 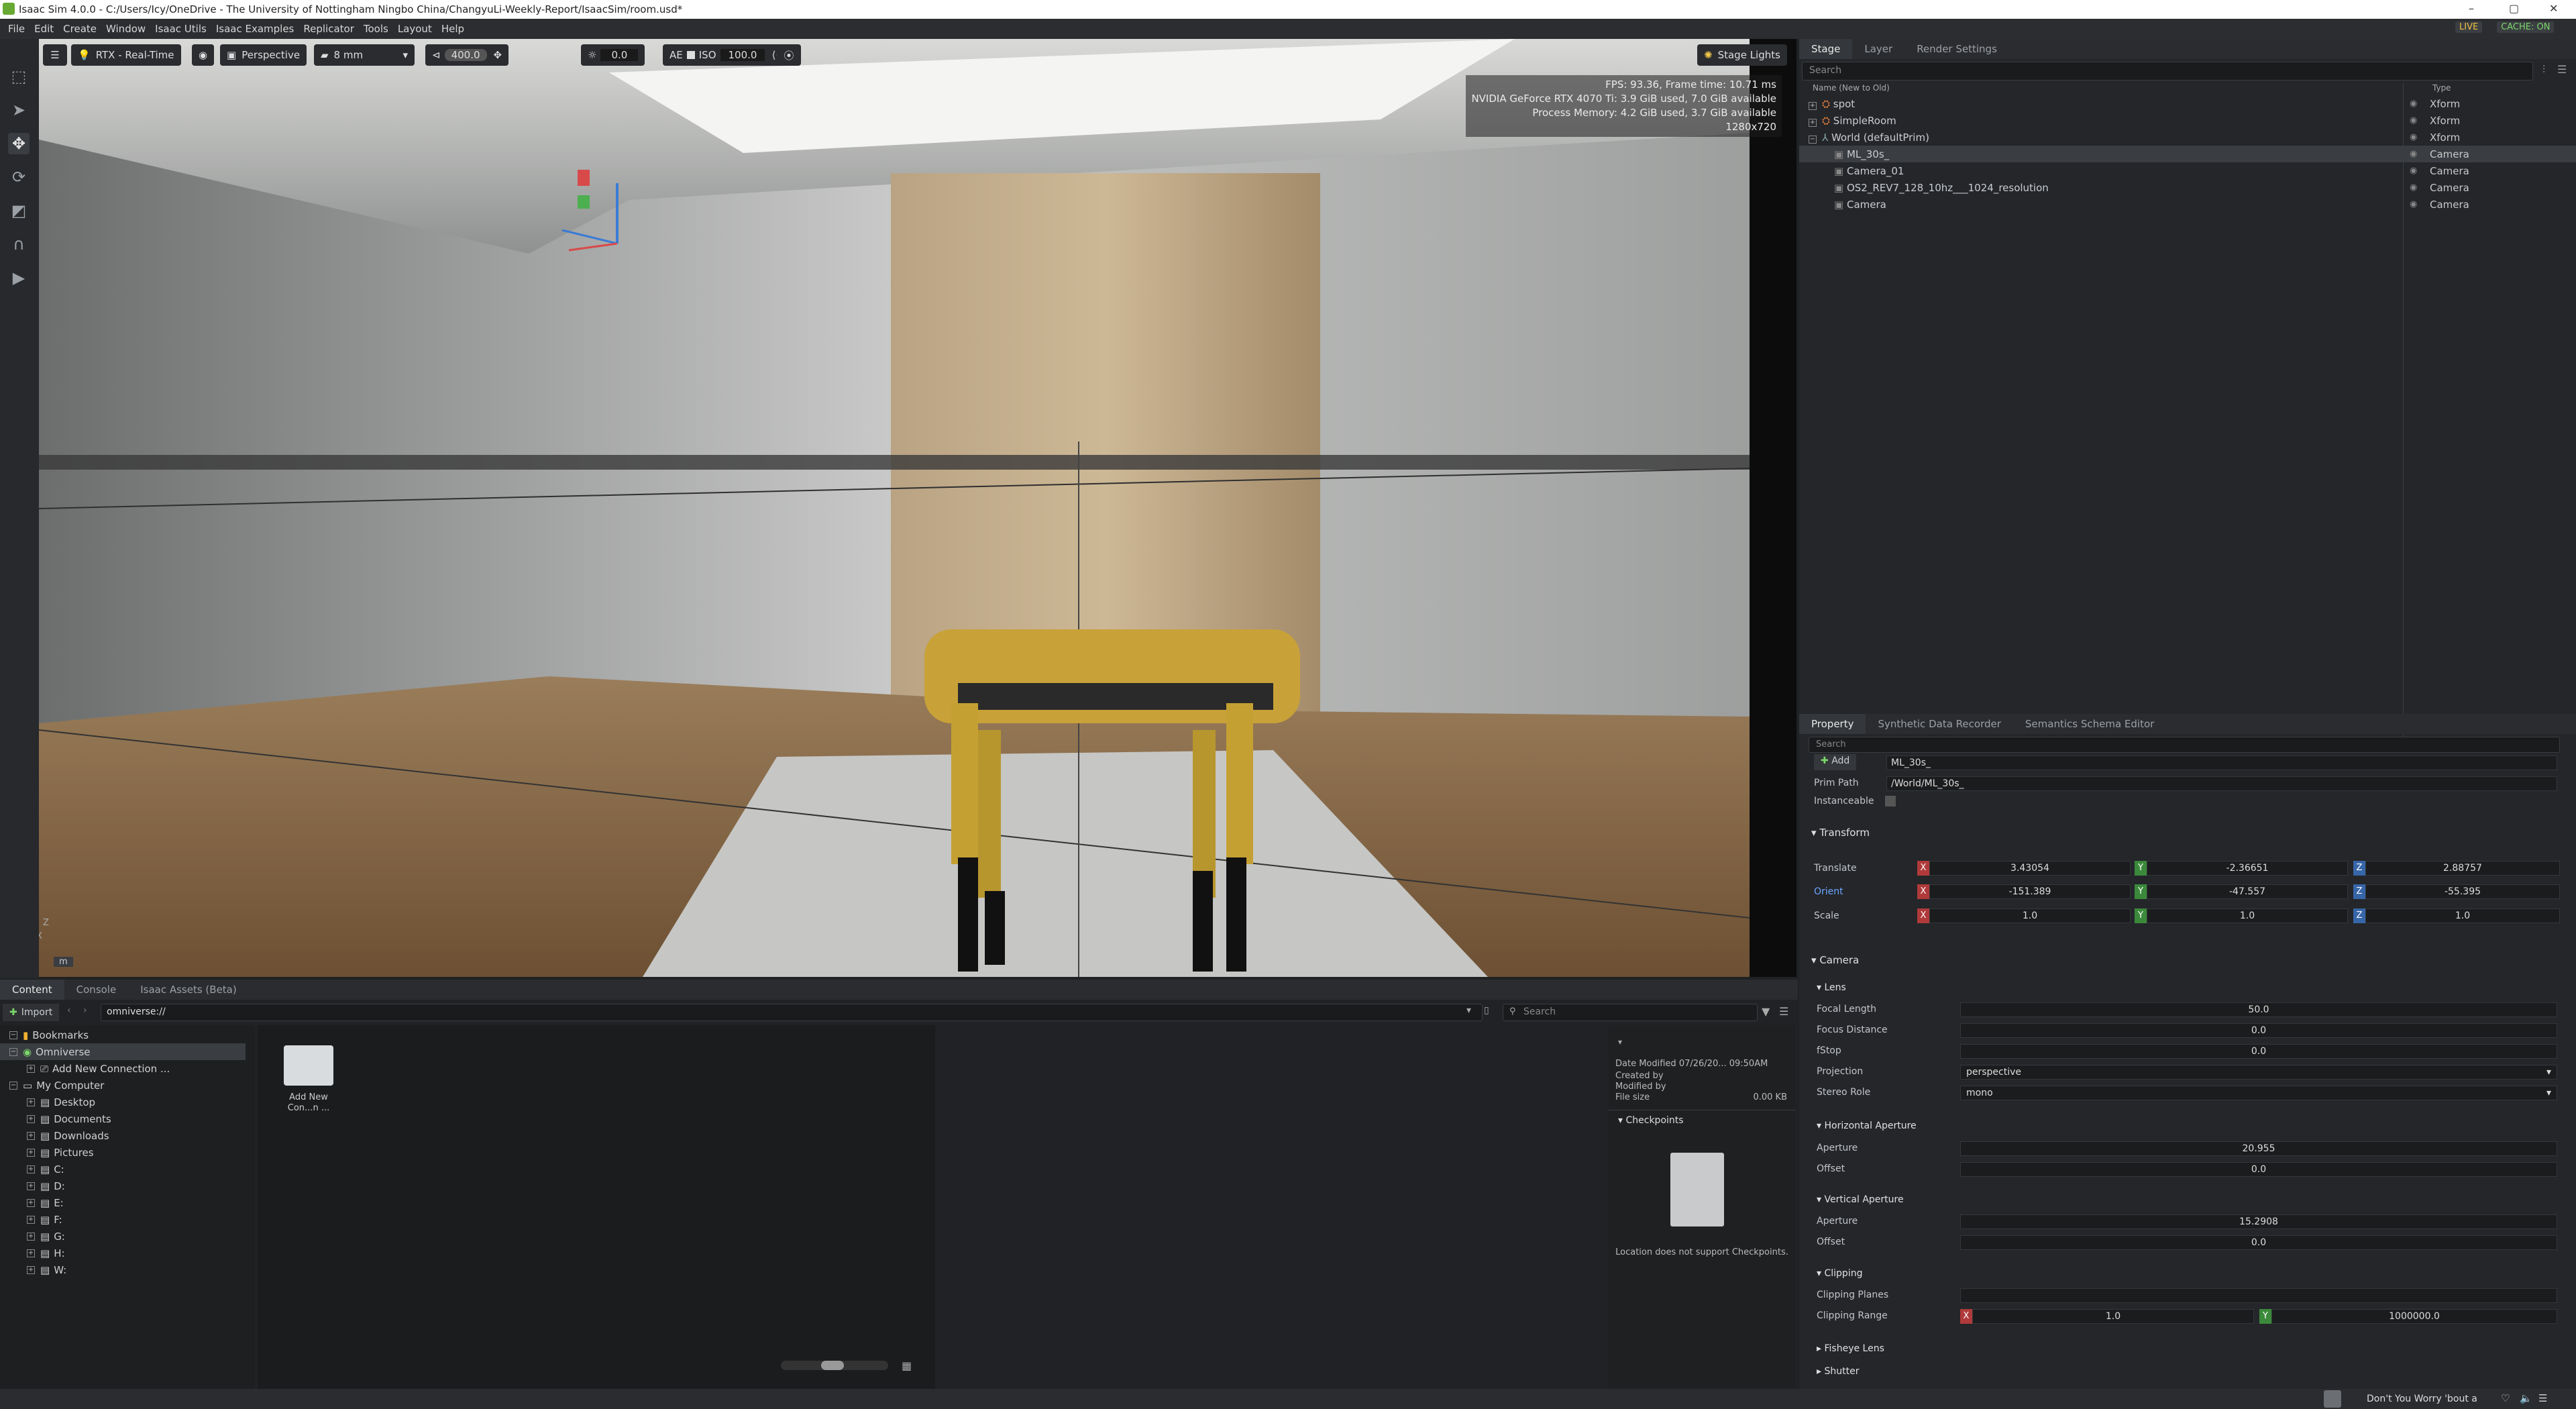 I want to click on iso-control: AE ISO 100.0 ⟨⟨, so click(x=725, y=55).